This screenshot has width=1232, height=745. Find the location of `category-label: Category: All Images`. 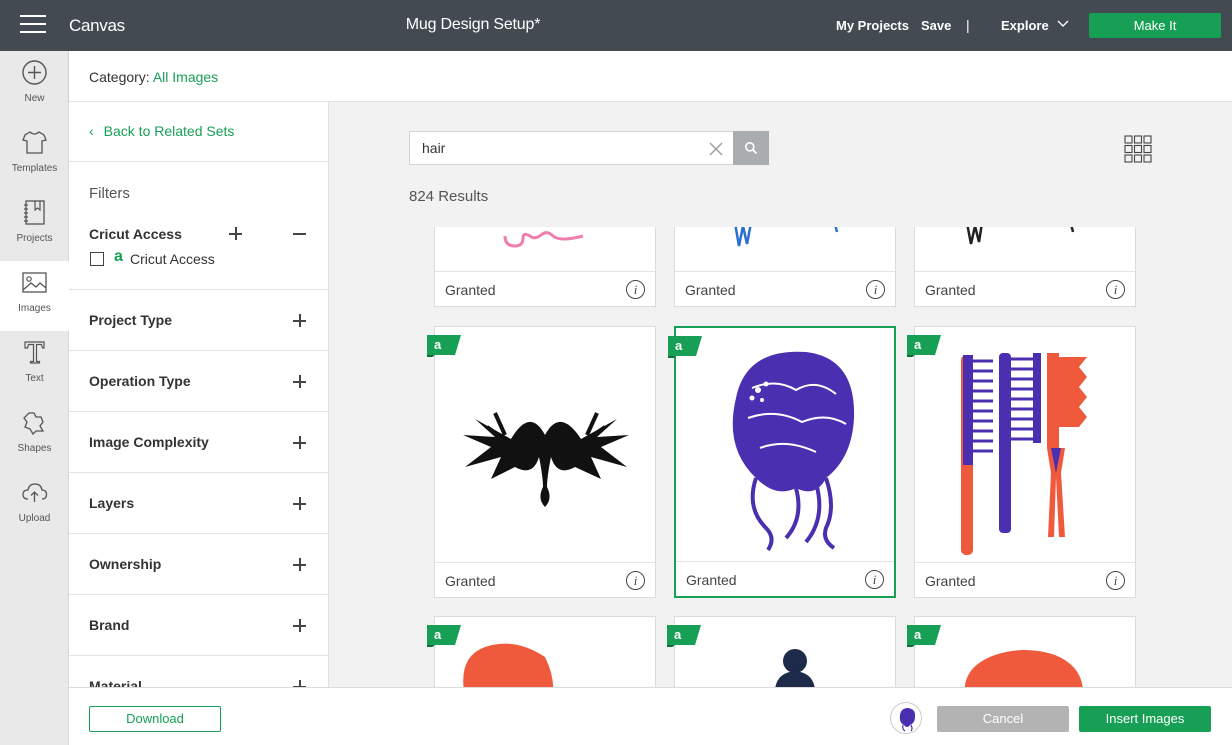

category-label: Category: All Images is located at coordinates (153, 77).